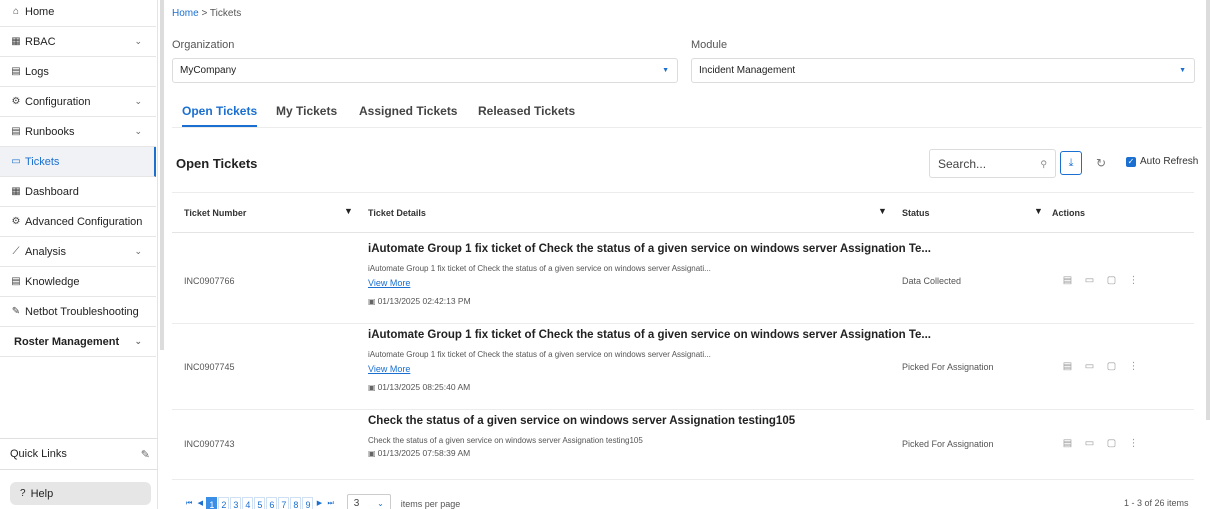 The height and width of the screenshot is (509, 1210). Describe the element at coordinates (185, 13) in the screenshot. I see `breadcrumb-home: Home` at that location.